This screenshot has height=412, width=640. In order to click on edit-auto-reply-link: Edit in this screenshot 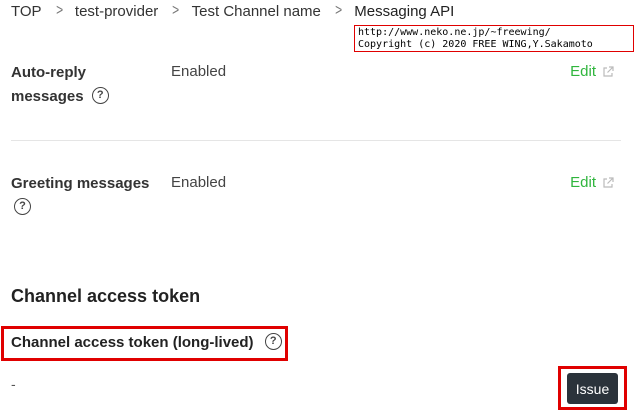, I will do `click(592, 71)`.